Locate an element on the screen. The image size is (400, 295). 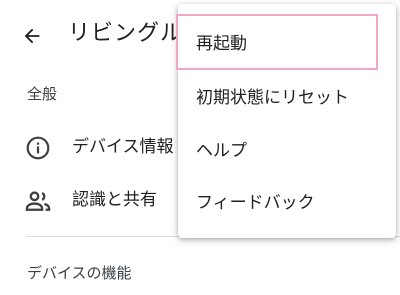
menu-item-restart: 再起動 is located at coordinates (287, 45).